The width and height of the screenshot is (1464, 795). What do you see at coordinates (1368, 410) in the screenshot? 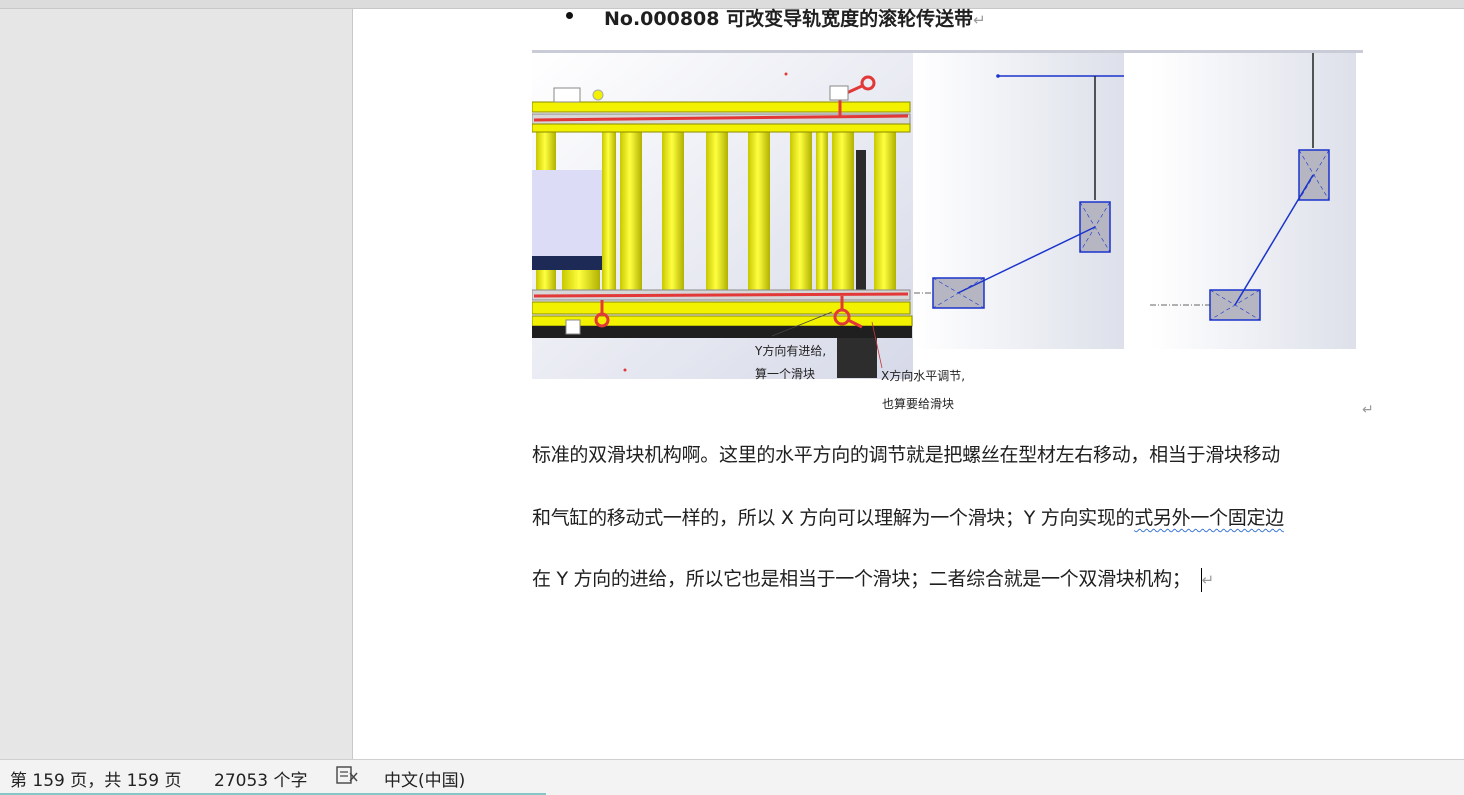
I see `figure-paragraph-mark: ↵` at bounding box center [1368, 410].